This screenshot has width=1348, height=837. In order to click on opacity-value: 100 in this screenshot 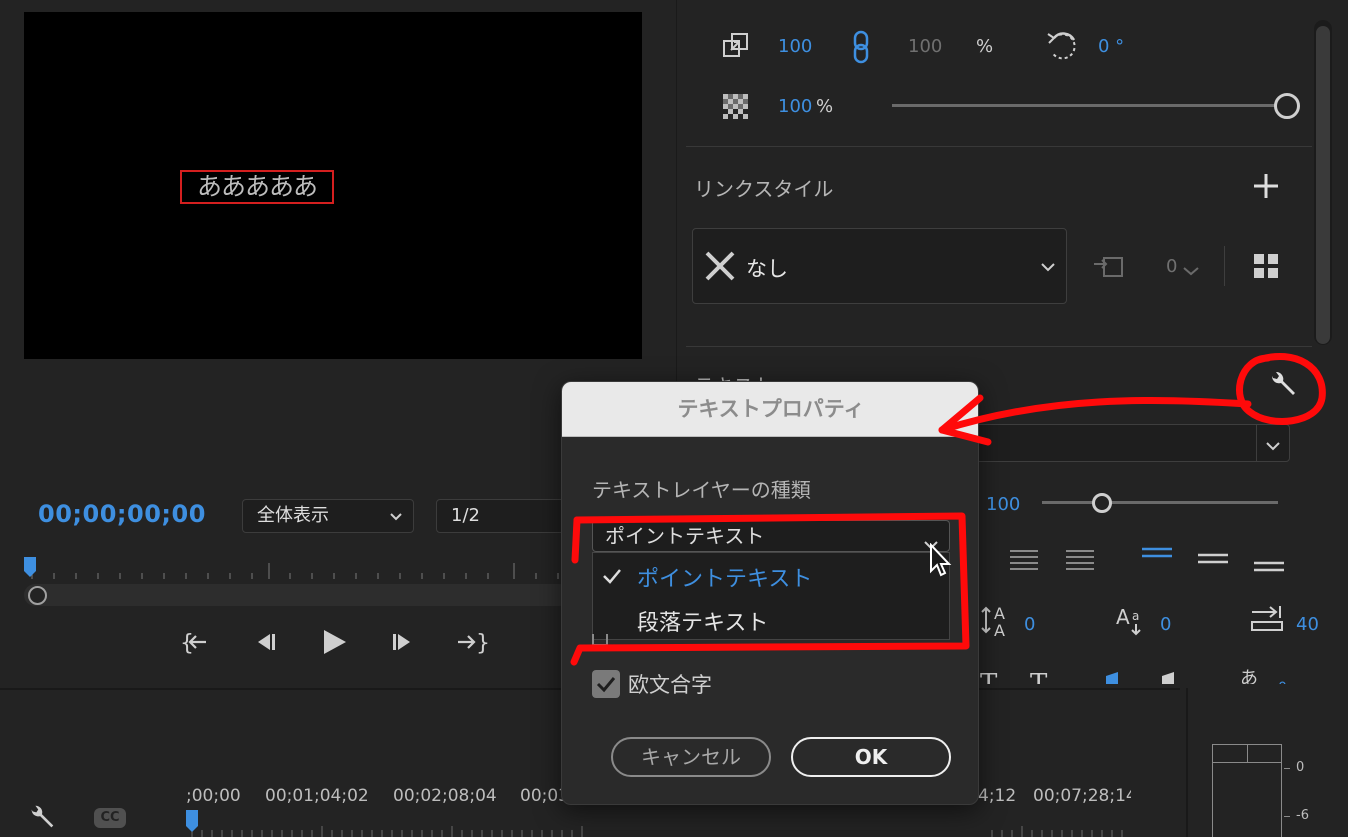, I will do `click(795, 106)`.